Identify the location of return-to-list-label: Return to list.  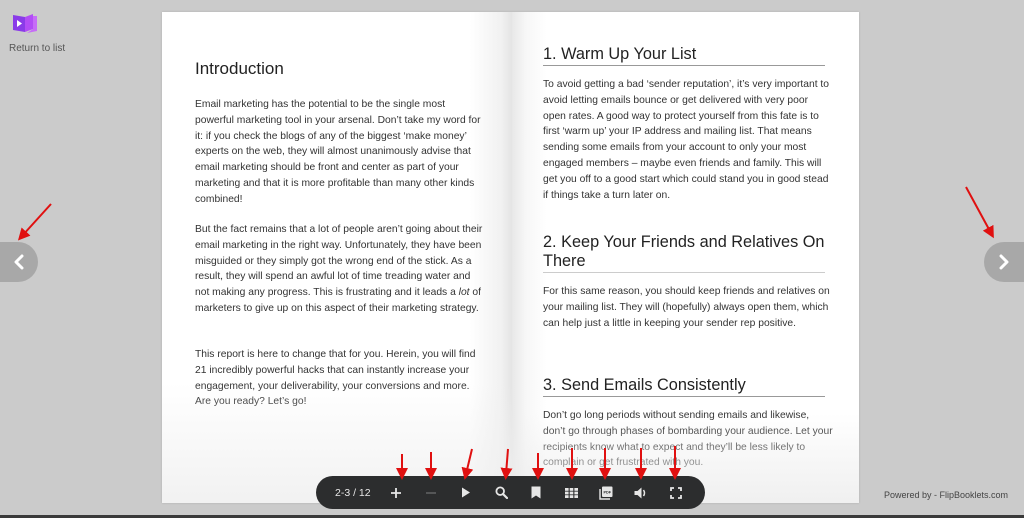
(37, 48).